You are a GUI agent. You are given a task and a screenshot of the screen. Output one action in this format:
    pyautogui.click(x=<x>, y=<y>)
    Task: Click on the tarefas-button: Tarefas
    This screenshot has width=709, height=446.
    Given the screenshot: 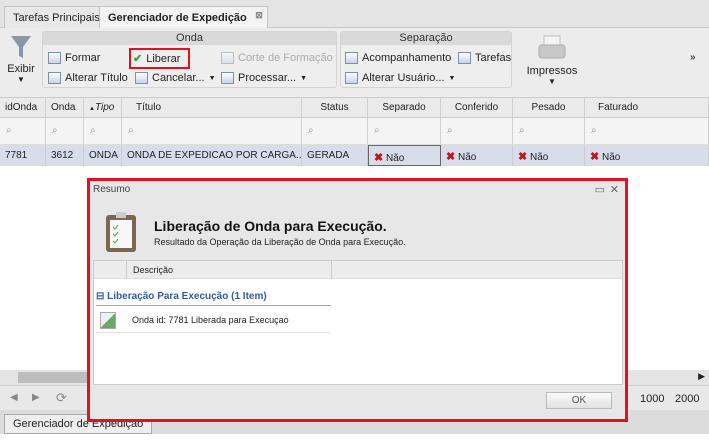 What is the action you would take?
    pyautogui.click(x=484, y=58)
    